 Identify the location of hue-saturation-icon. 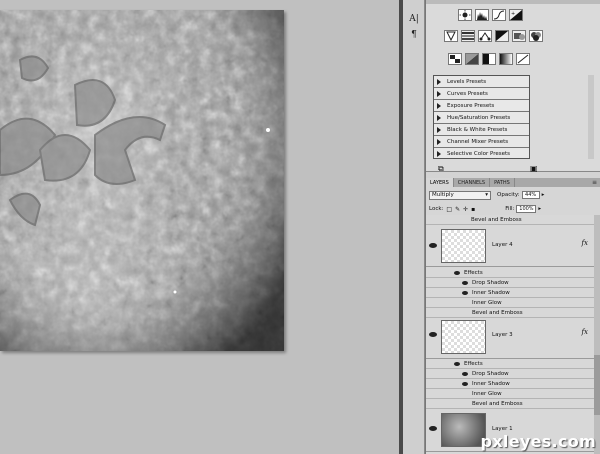
(468, 36).